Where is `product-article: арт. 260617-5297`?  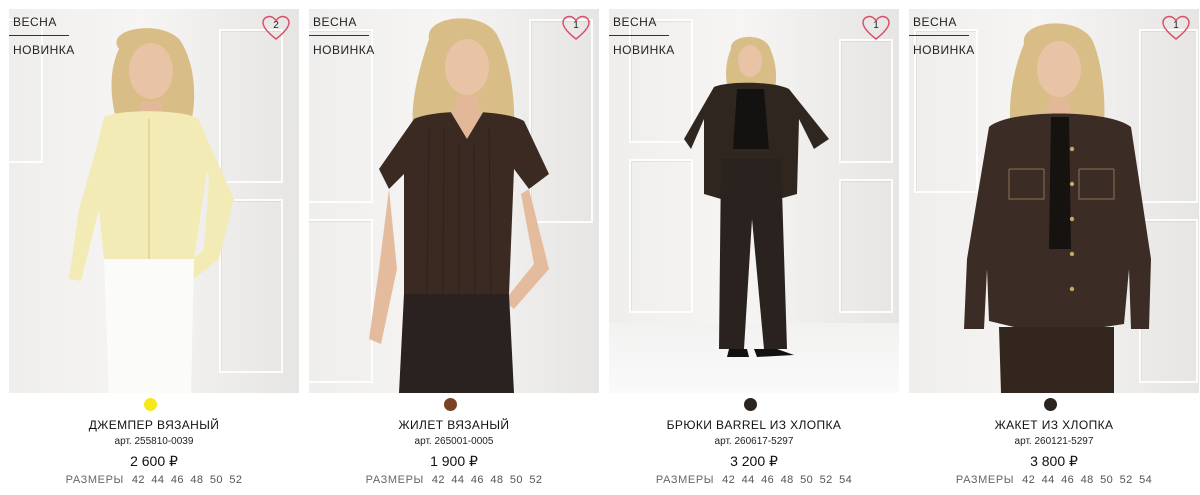 product-article: арт. 260617-5297 is located at coordinates (754, 441).